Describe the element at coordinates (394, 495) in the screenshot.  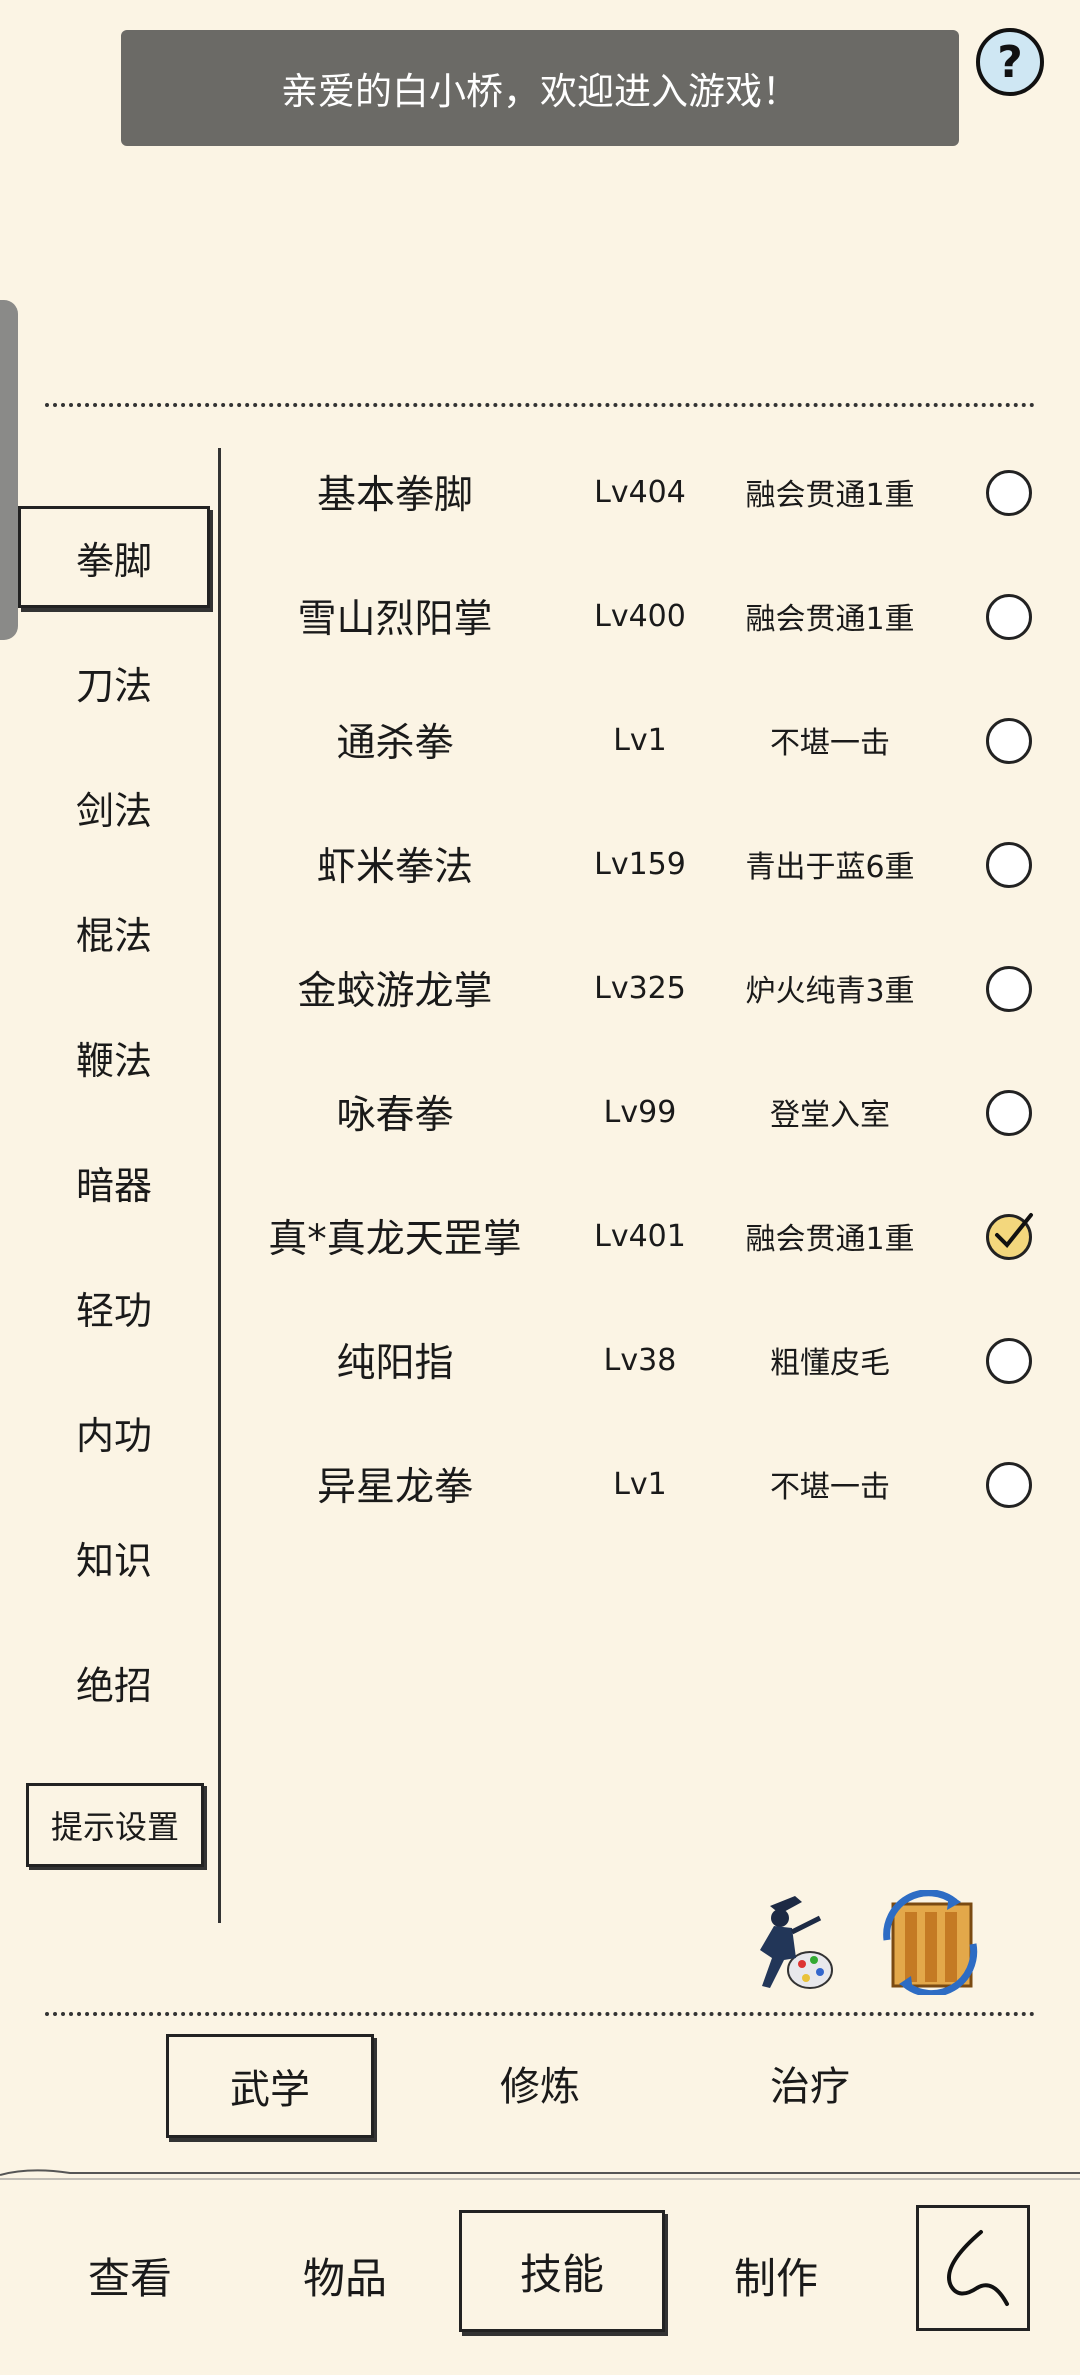
I see `skill-name: 基本拳脚` at that location.